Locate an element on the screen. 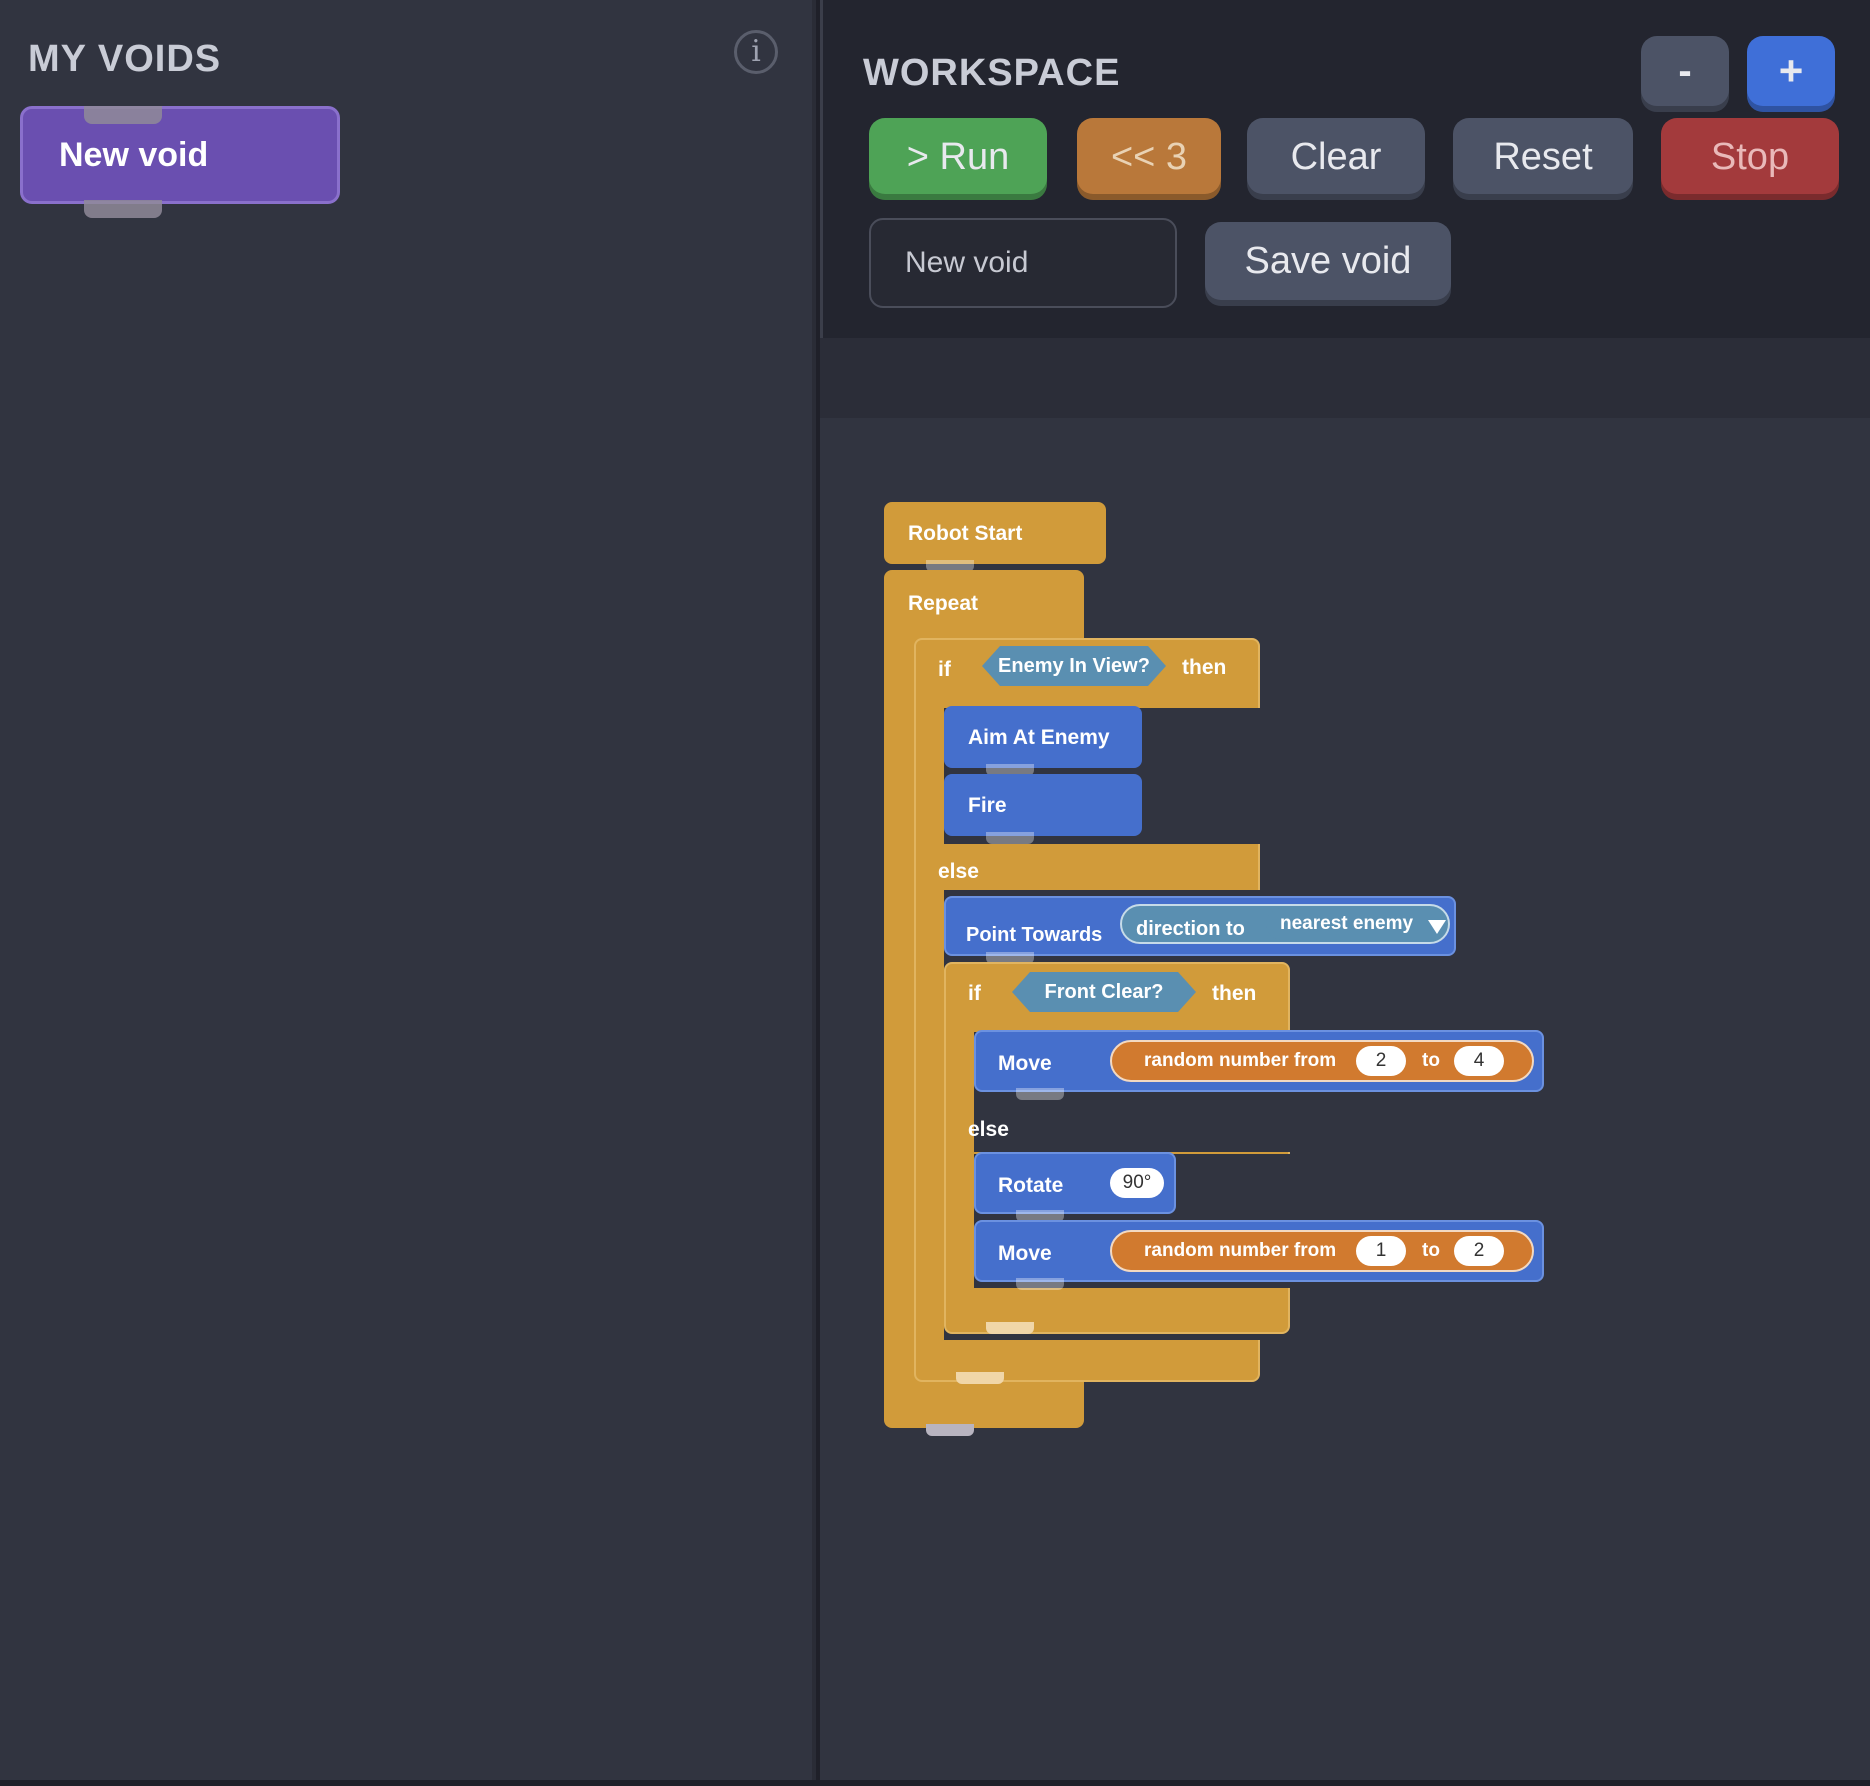 This screenshot has height=1786, width=1870. new-void-block: New void is located at coordinates (180, 155).